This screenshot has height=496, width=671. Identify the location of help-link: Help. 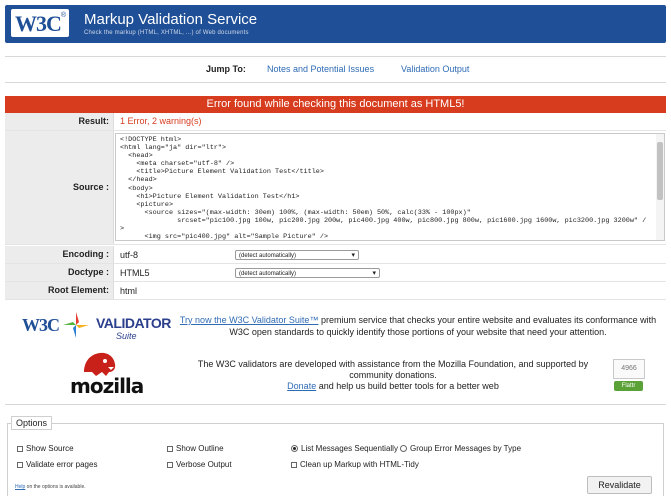
(20, 487).